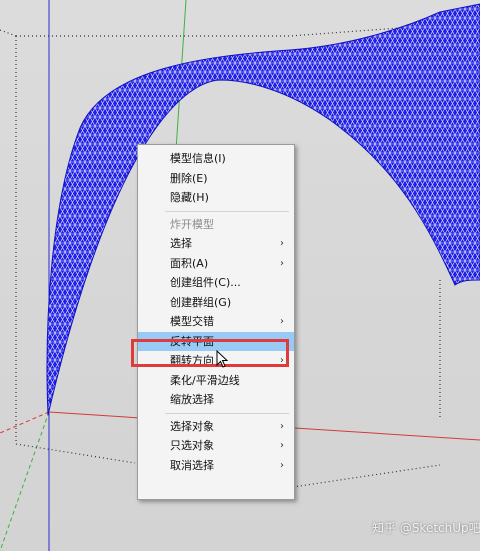  I want to click on menu-item-label: 只选对象, so click(192, 445).